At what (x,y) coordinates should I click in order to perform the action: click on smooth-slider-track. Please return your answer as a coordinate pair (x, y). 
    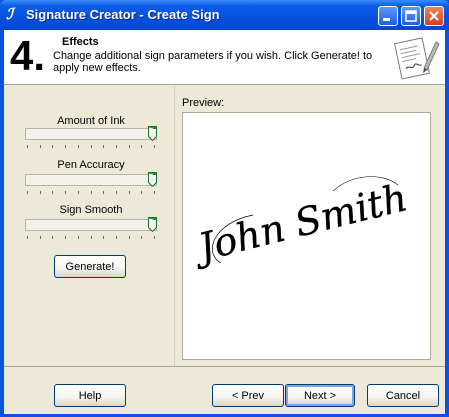
    Looking at the image, I should click on (91, 225).